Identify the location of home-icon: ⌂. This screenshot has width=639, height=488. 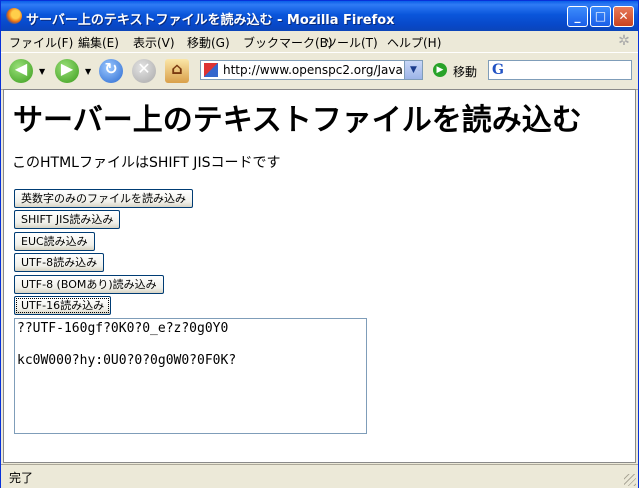
(177, 71).